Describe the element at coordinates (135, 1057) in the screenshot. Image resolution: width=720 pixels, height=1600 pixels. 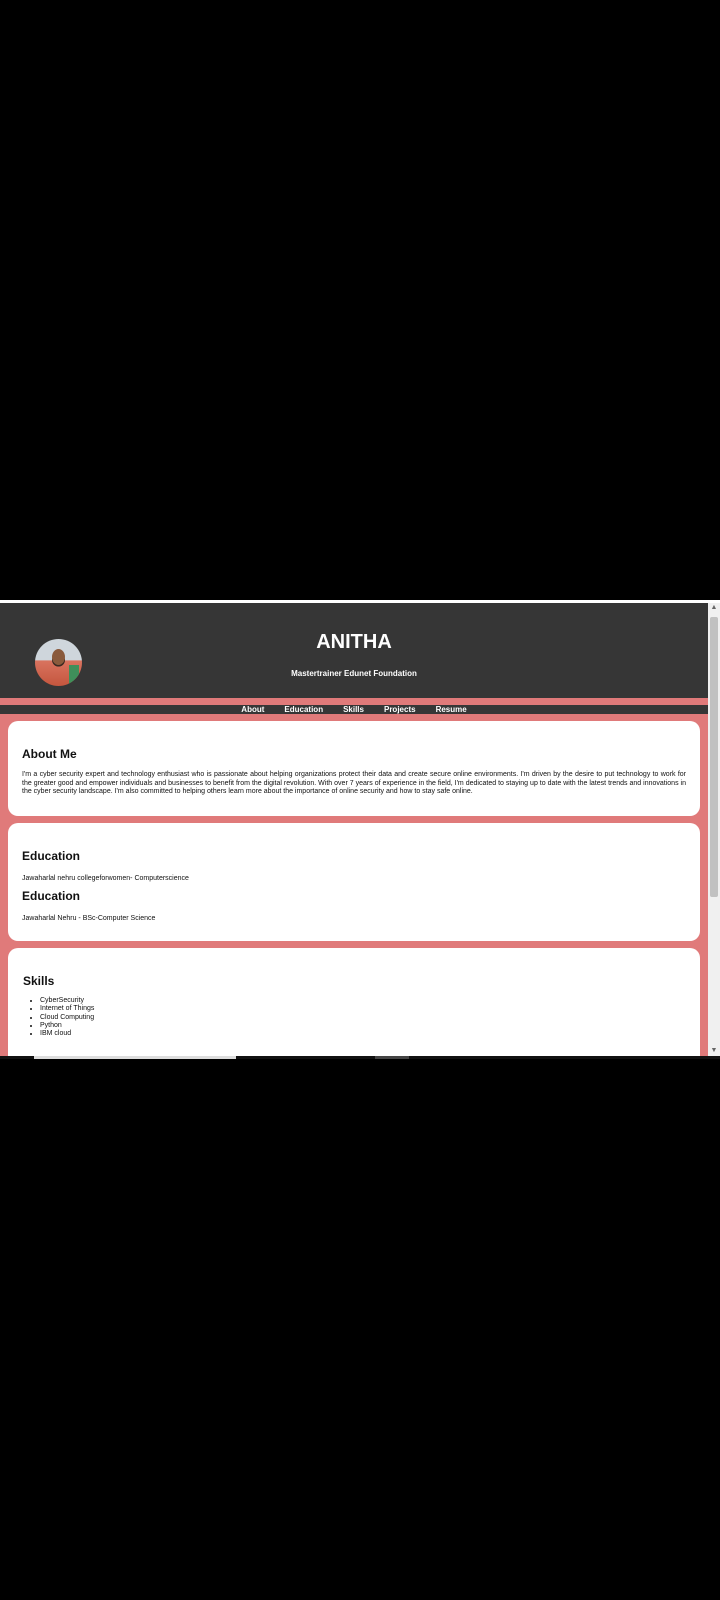
I see `horizontal-scroll-thumb` at that location.